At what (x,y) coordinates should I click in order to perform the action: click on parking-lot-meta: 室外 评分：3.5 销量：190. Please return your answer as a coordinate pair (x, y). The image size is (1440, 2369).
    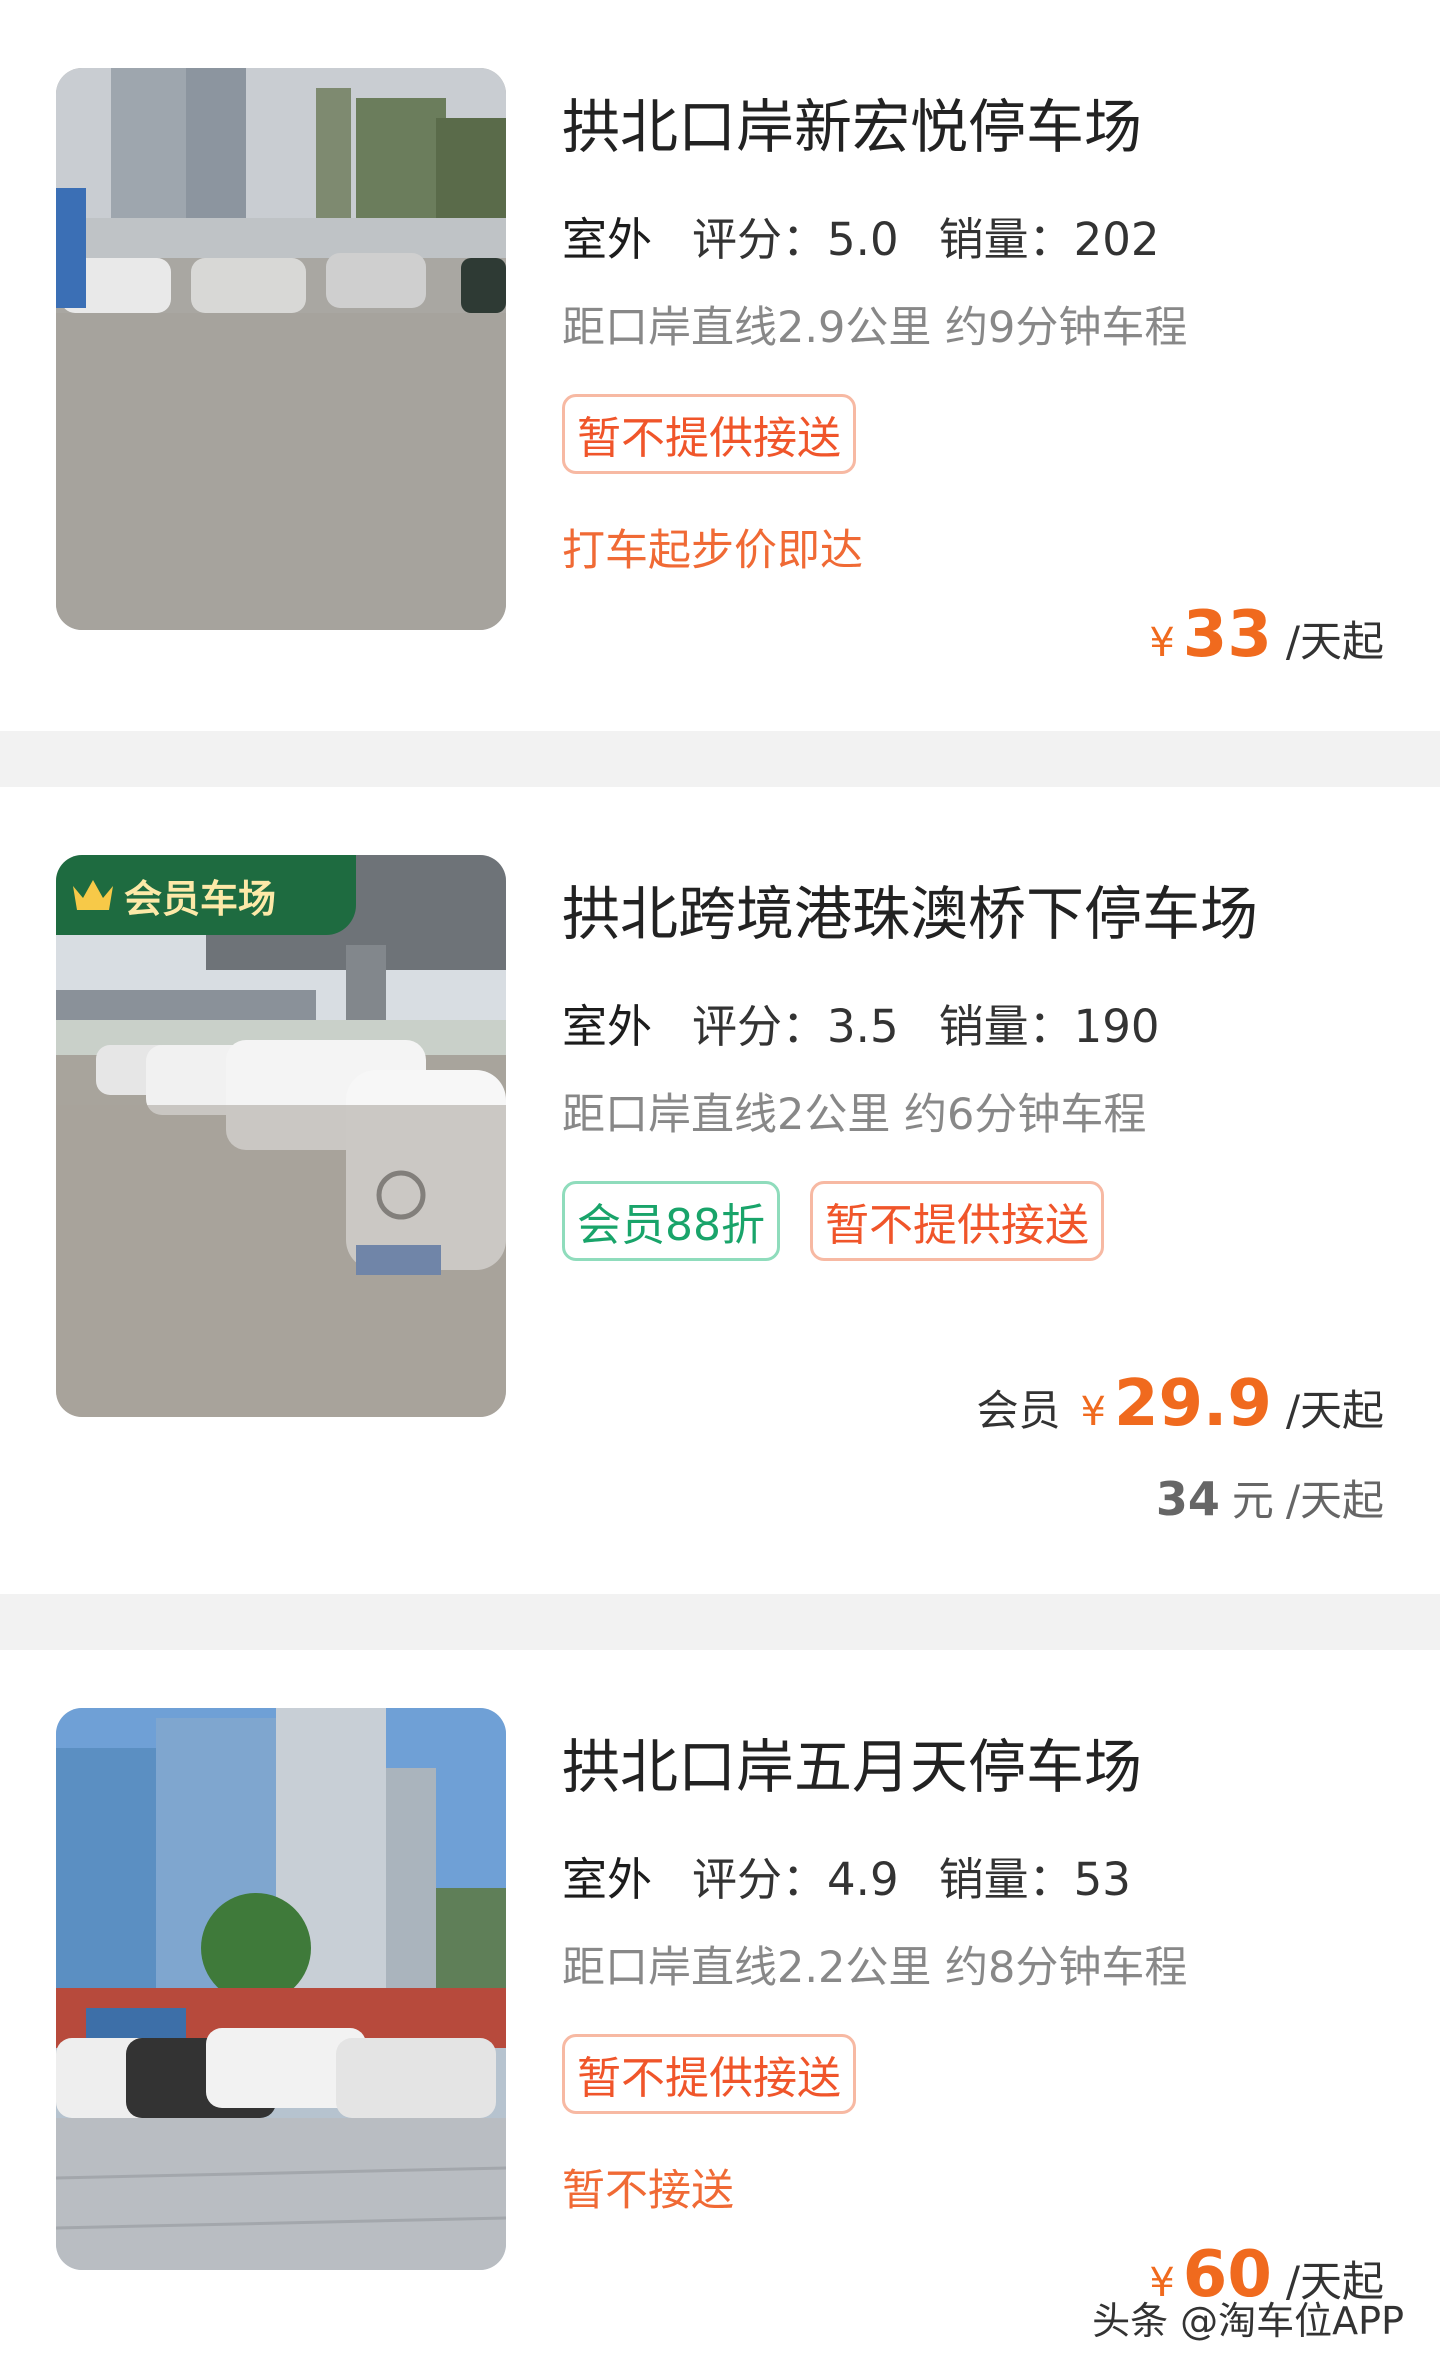
    Looking at the image, I should click on (861, 1024).